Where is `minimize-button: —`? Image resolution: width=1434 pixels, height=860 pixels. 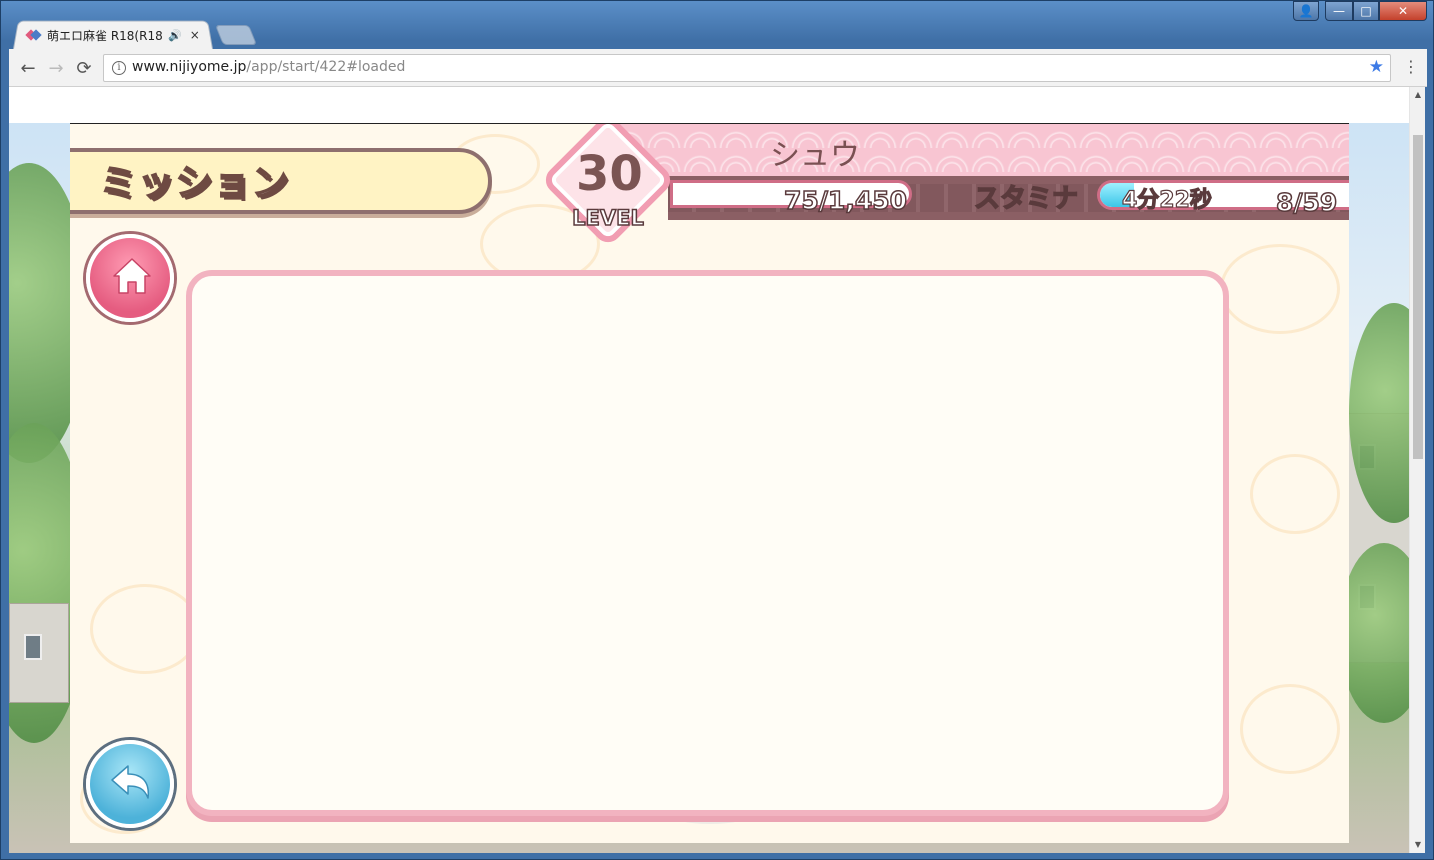 minimize-button: — is located at coordinates (1339, 11).